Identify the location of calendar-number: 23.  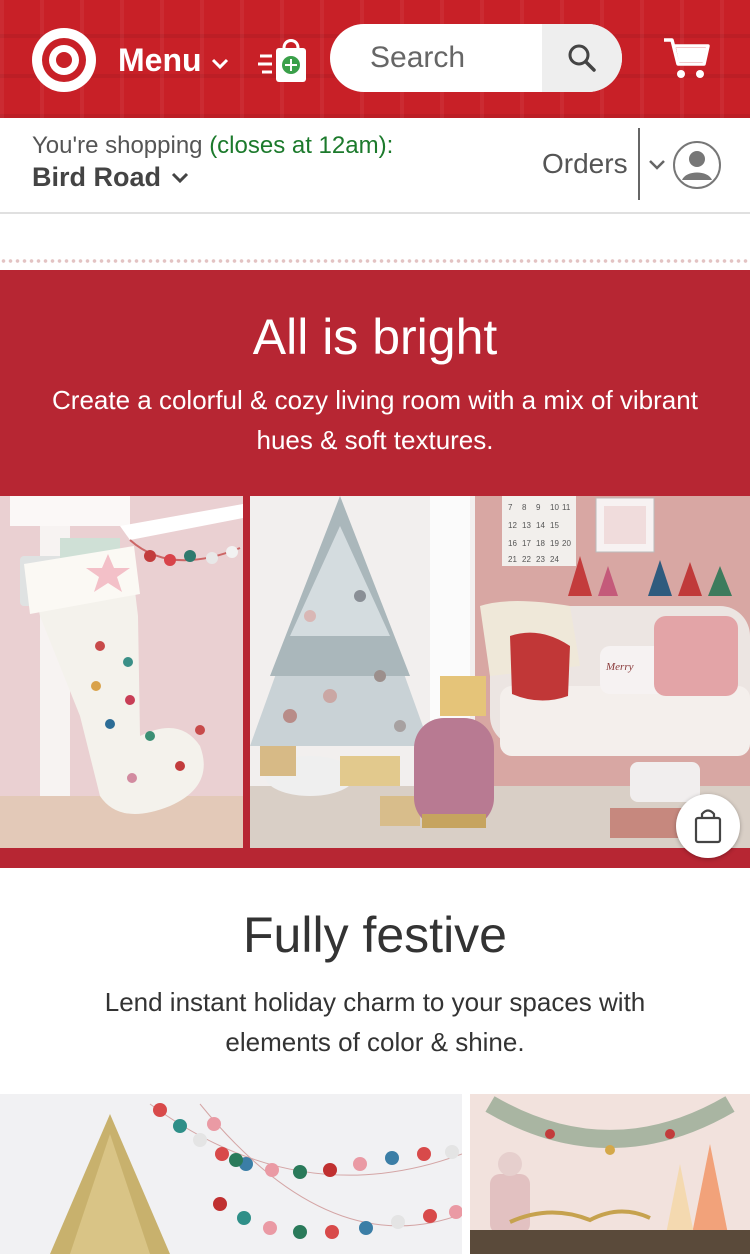
(540, 559).